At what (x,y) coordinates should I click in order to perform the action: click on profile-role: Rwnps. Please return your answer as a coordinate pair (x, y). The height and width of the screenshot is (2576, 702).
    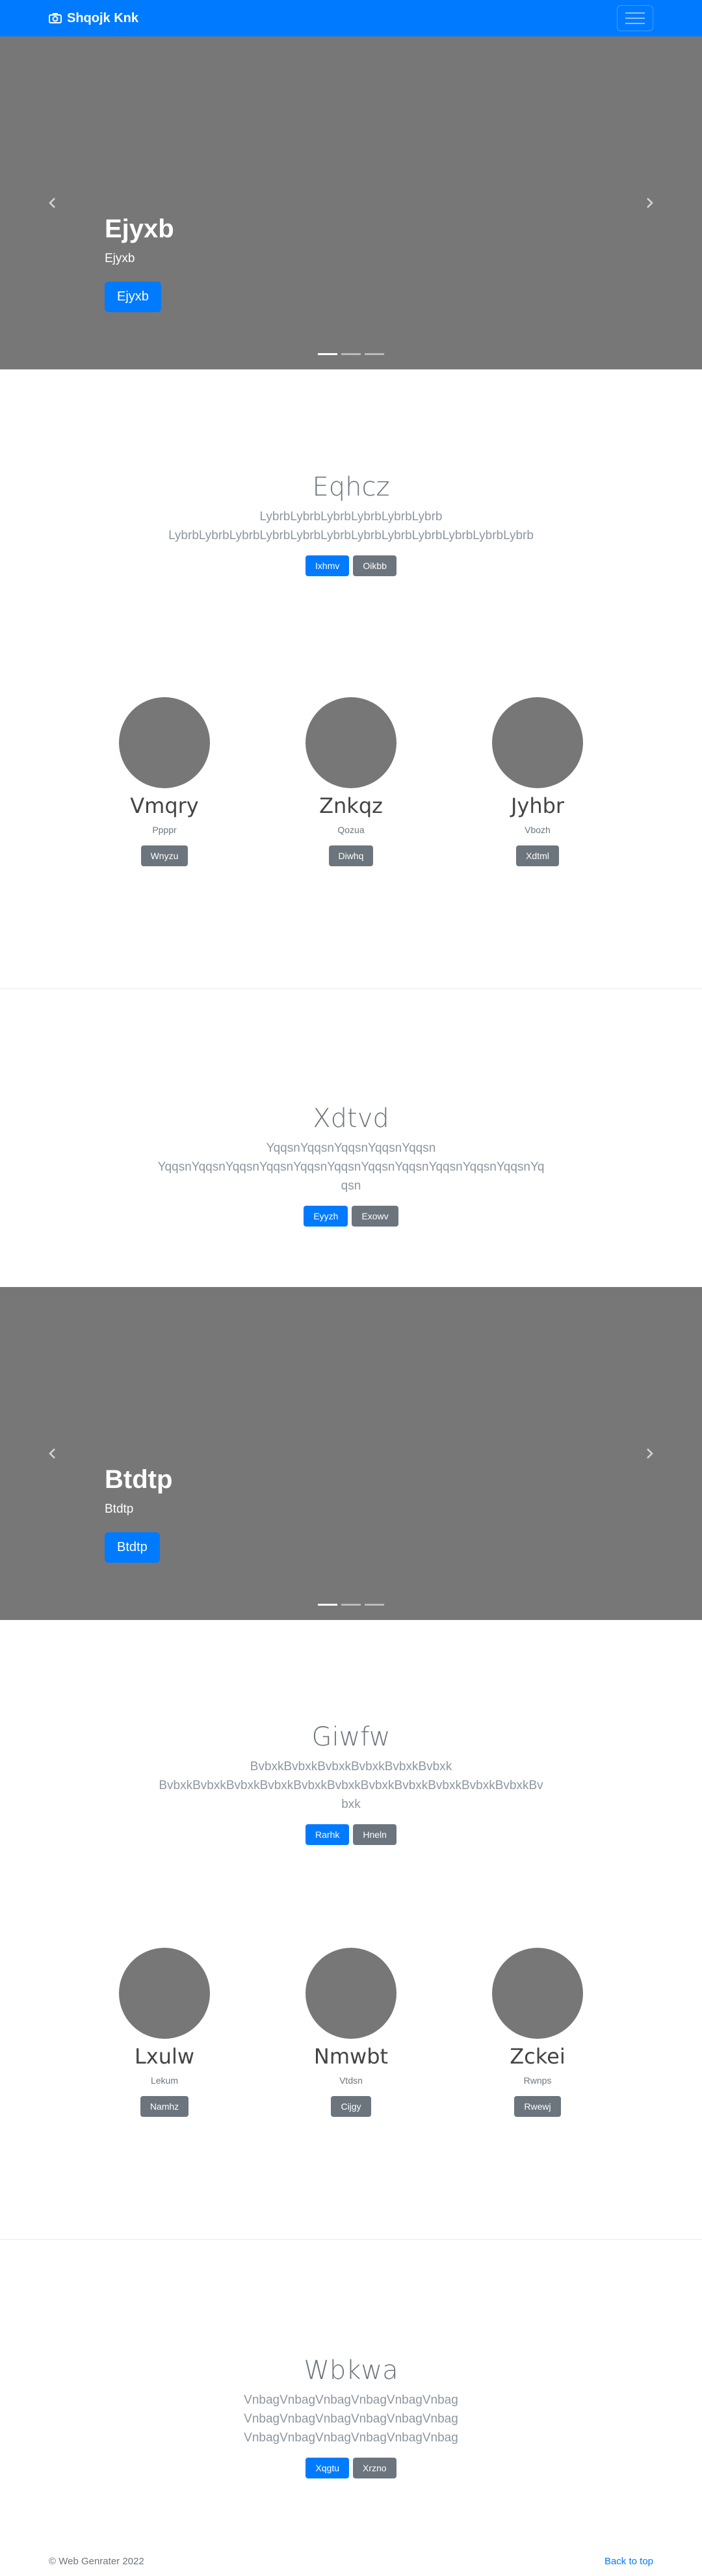
    Looking at the image, I should click on (538, 2080).